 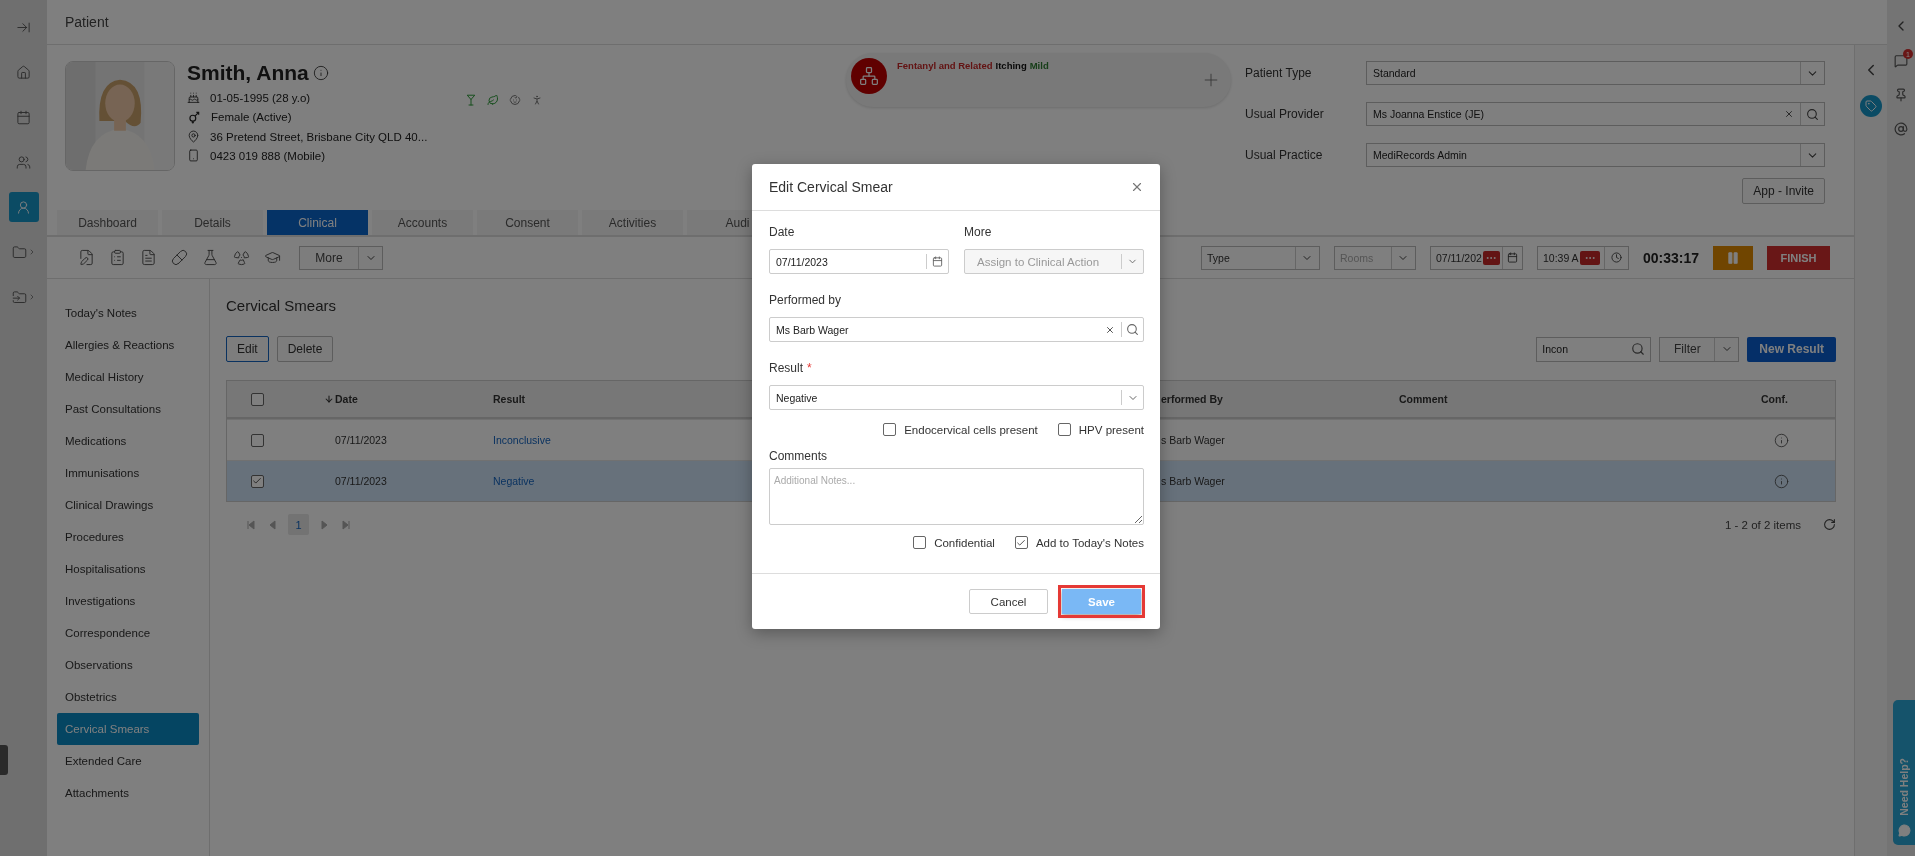 What do you see at coordinates (1279, 73) in the screenshot?
I see `field-label: Patient Type` at bounding box center [1279, 73].